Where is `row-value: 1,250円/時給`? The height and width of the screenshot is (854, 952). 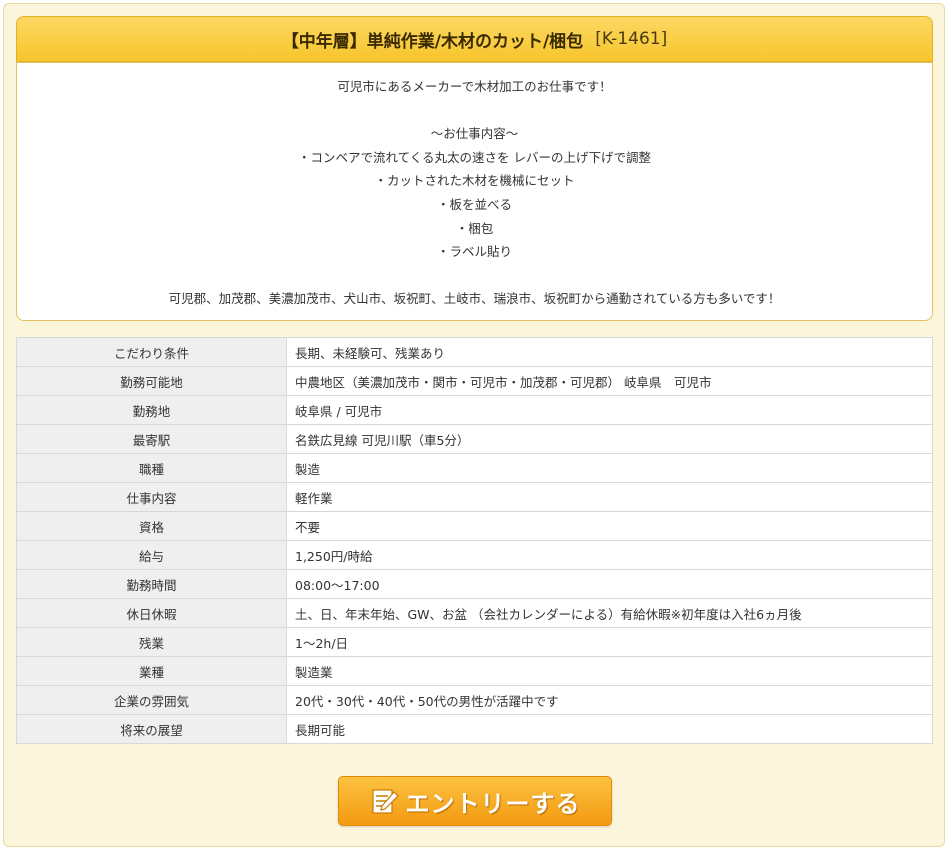 row-value: 1,250円/時給 is located at coordinates (609, 555).